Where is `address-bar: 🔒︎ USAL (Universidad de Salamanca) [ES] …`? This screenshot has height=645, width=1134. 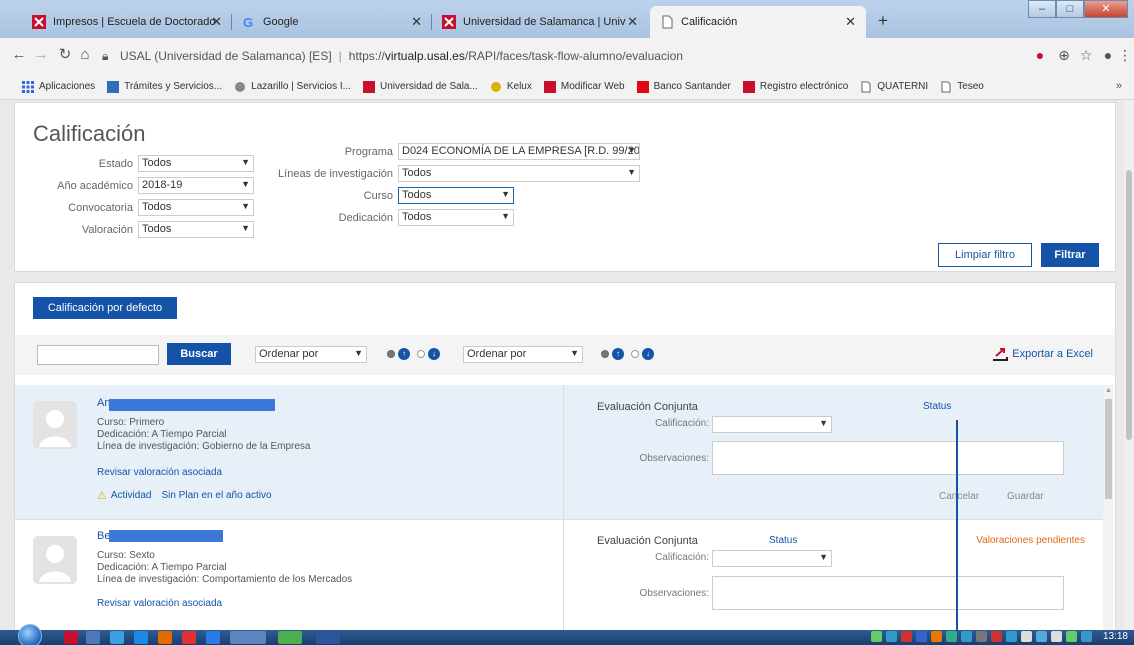
address-bar: 🔒︎ USAL (Universidad de Salamanca) [ES] … is located at coordinates (552, 56).